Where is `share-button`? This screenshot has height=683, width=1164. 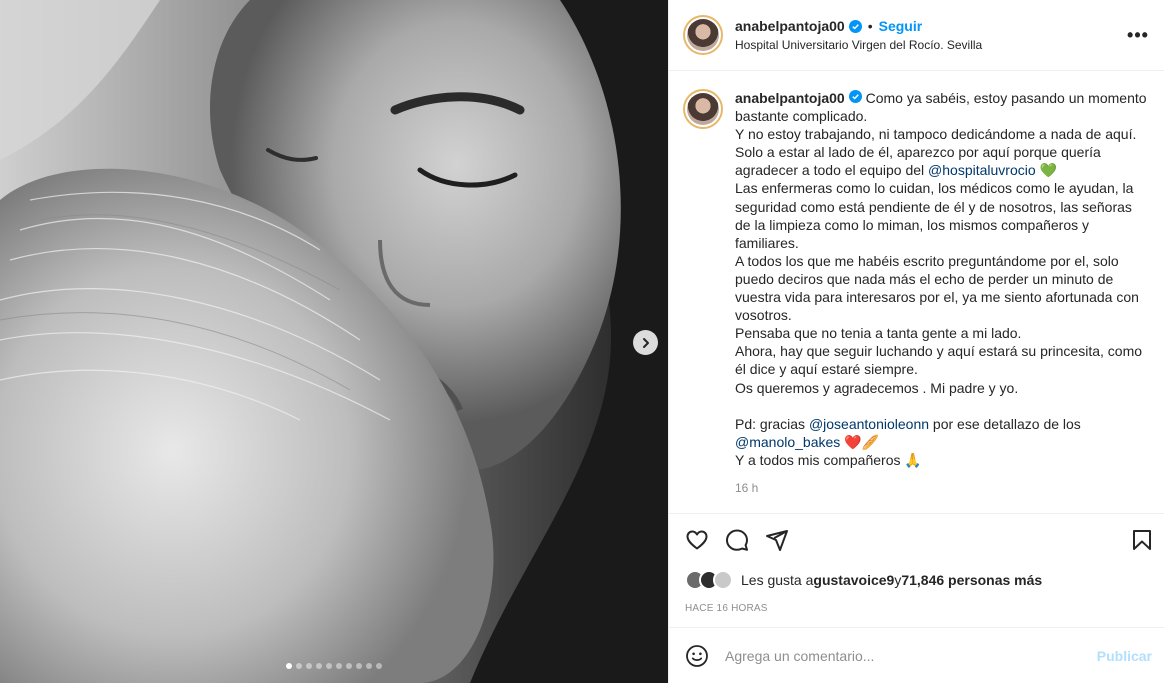
share-button is located at coordinates (777, 540).